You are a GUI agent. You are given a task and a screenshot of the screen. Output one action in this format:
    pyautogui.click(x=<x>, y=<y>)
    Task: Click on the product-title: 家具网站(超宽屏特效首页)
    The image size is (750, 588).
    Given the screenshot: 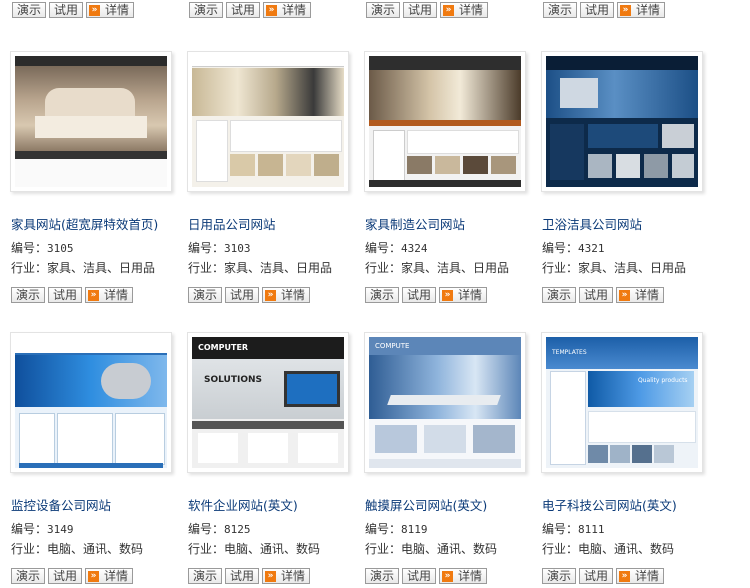 What is the action you would take?
    pyautogui.click(x=84, y=223)
    